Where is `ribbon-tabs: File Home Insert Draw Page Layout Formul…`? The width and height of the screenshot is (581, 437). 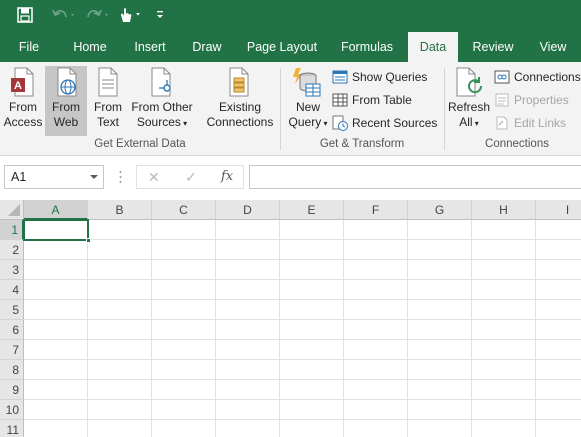
ribbon-tabs: File Home Insert Draw Page Layout Formul… is located at coordinates (290, 47).